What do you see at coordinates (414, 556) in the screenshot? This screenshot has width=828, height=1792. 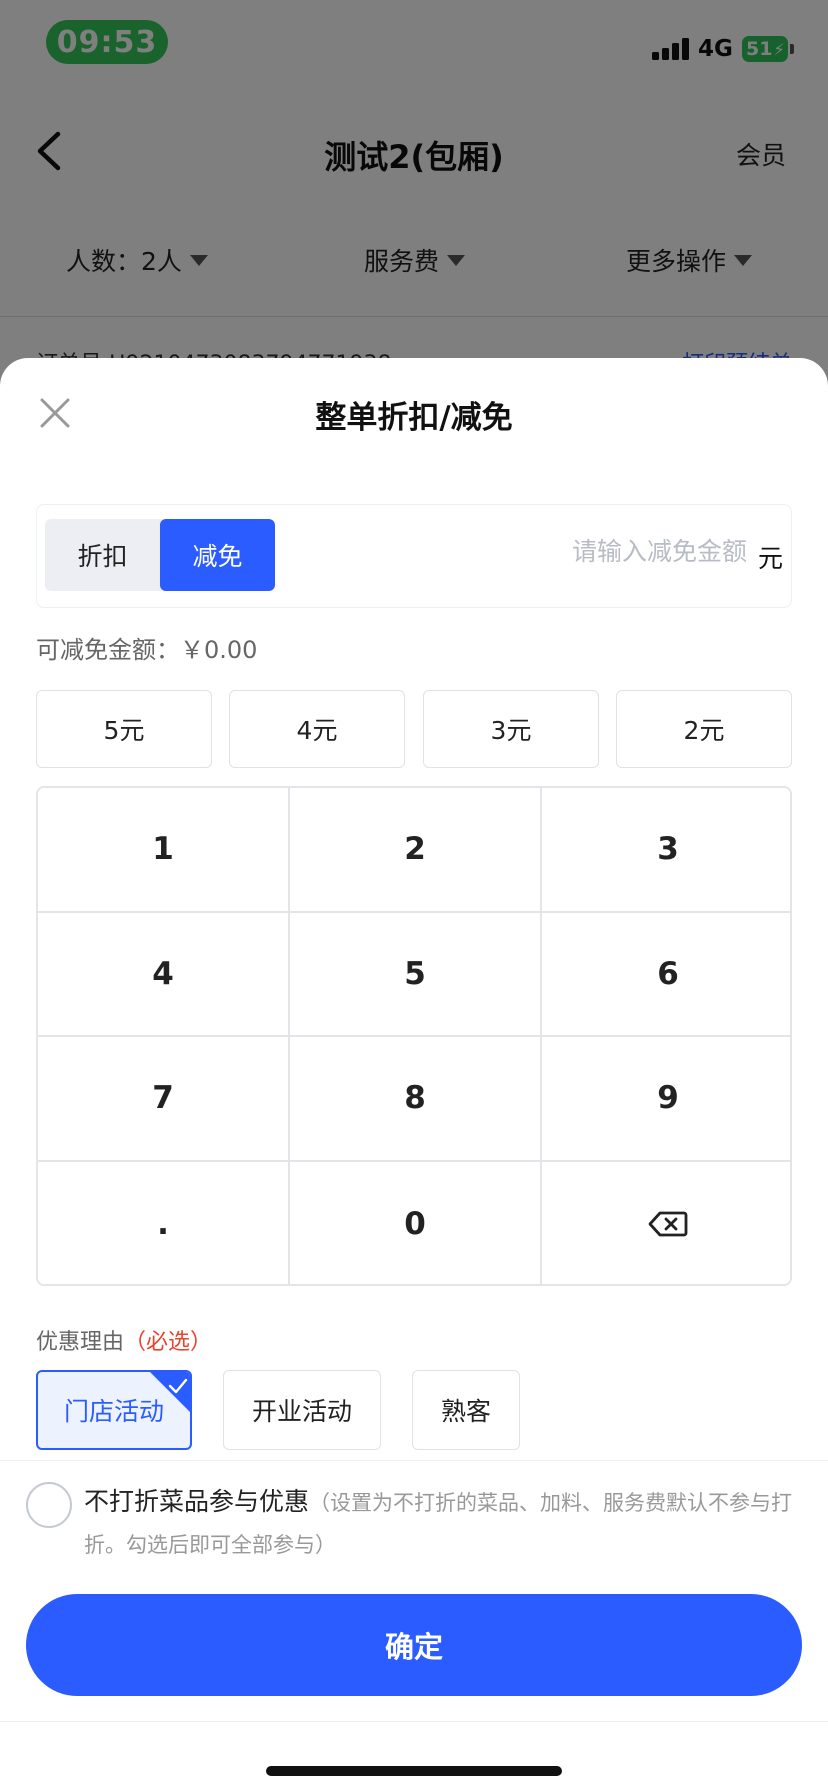 I see `amount-box: 折扣 减免 元` at bounding box center [414, 556].